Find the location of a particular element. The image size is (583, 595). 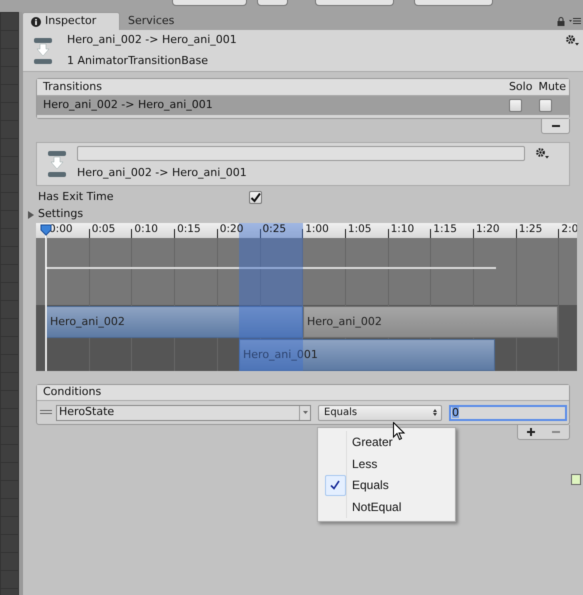

settings-foldout: Settings is located at coordinates (68, 214).